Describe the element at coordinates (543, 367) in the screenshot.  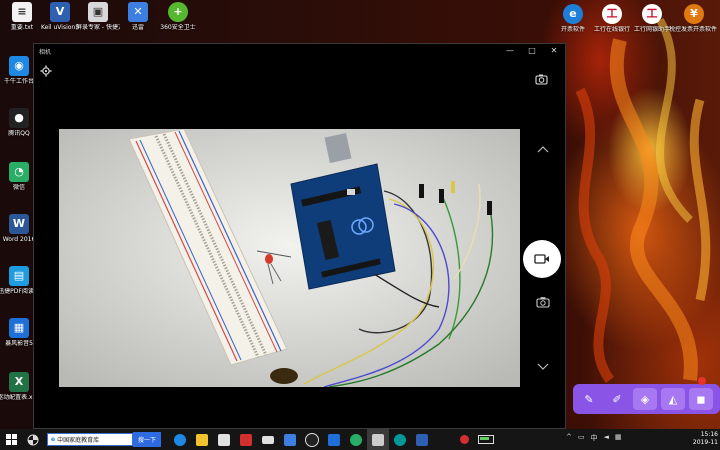
I see `chevron-down-icon` at that location.